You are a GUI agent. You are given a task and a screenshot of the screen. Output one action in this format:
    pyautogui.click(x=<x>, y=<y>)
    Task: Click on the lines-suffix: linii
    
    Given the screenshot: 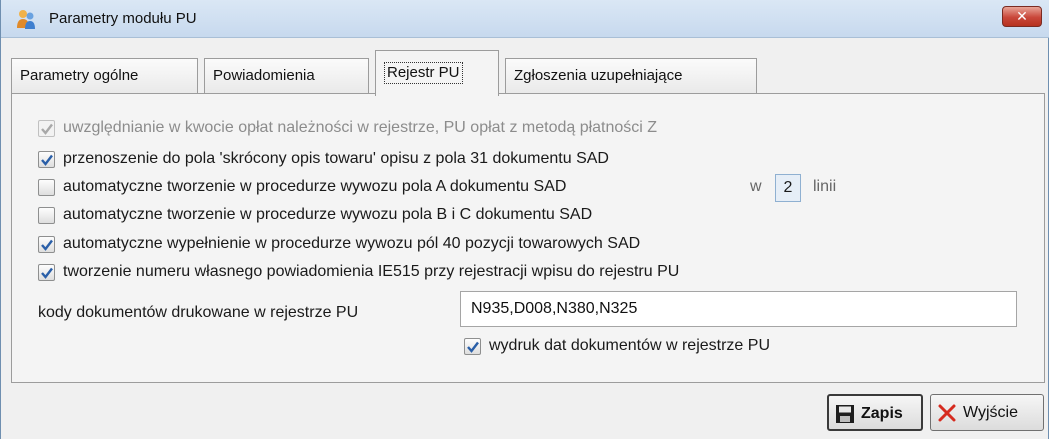 What is the action you would take?
    pyautogui.click(x=825, y=186)
    